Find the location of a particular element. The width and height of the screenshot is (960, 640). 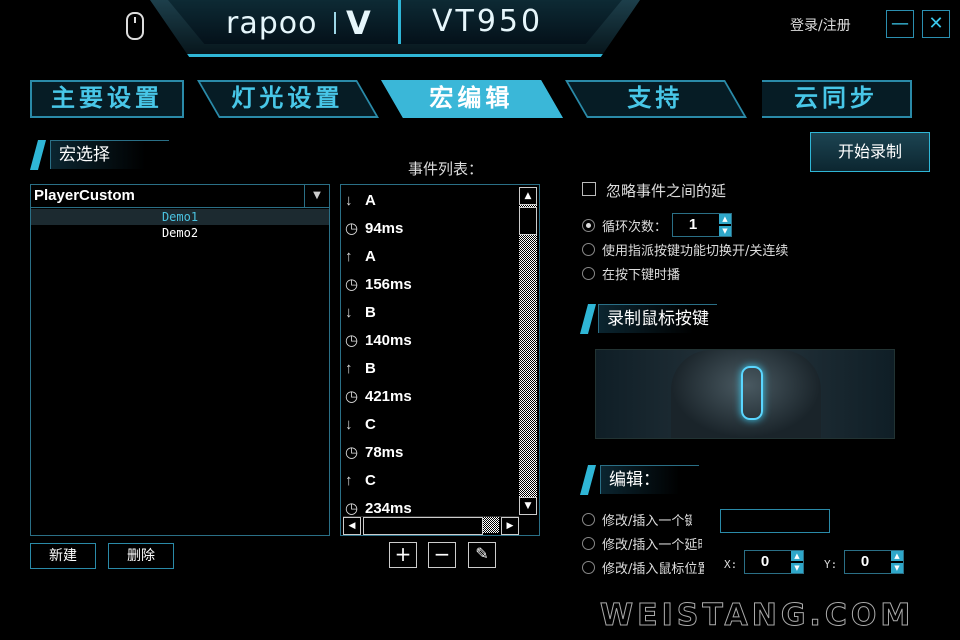

y-label: Y: is located at coordinates (831, 564).